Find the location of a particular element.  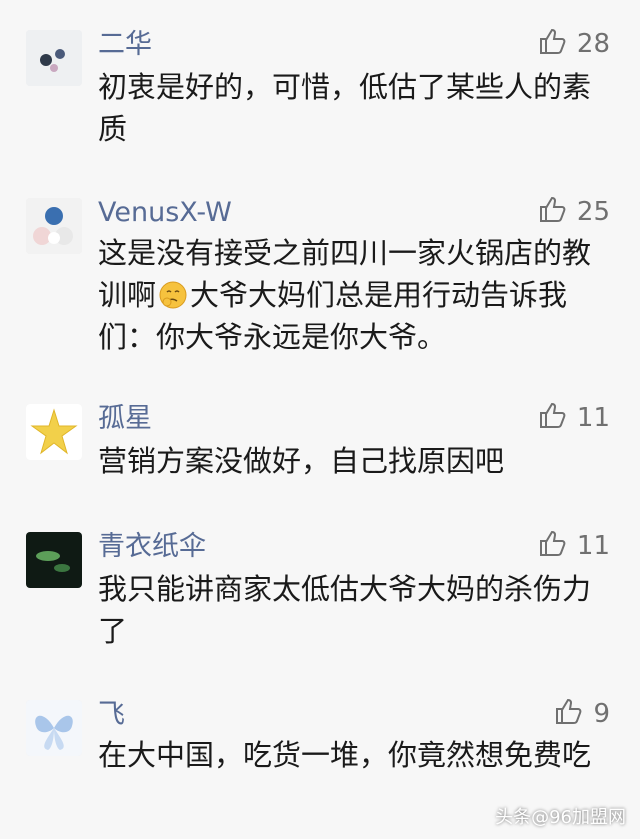

like-count: 9 is located at coordinates (601, 714).